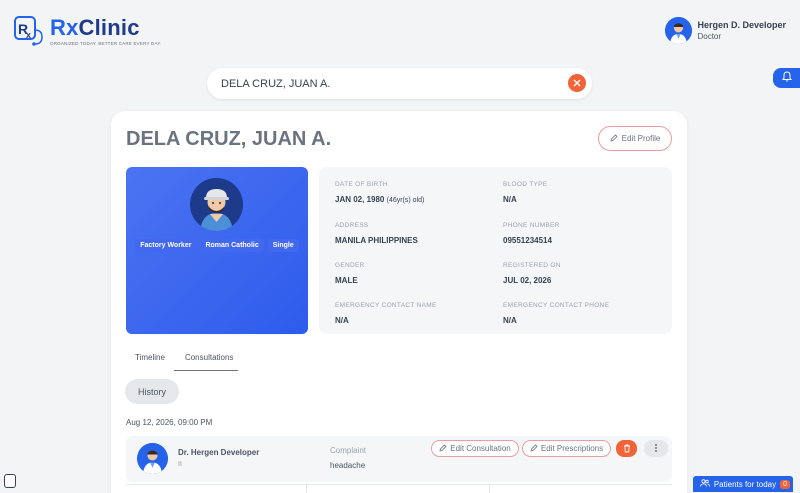 This screenshot has width=800, height=493. What do you see at coordinates (169, 422) in the screenshot?
I see `consultation-date: Aug 12, 2026, 09:00 PM` at bounding box center [169, 422].